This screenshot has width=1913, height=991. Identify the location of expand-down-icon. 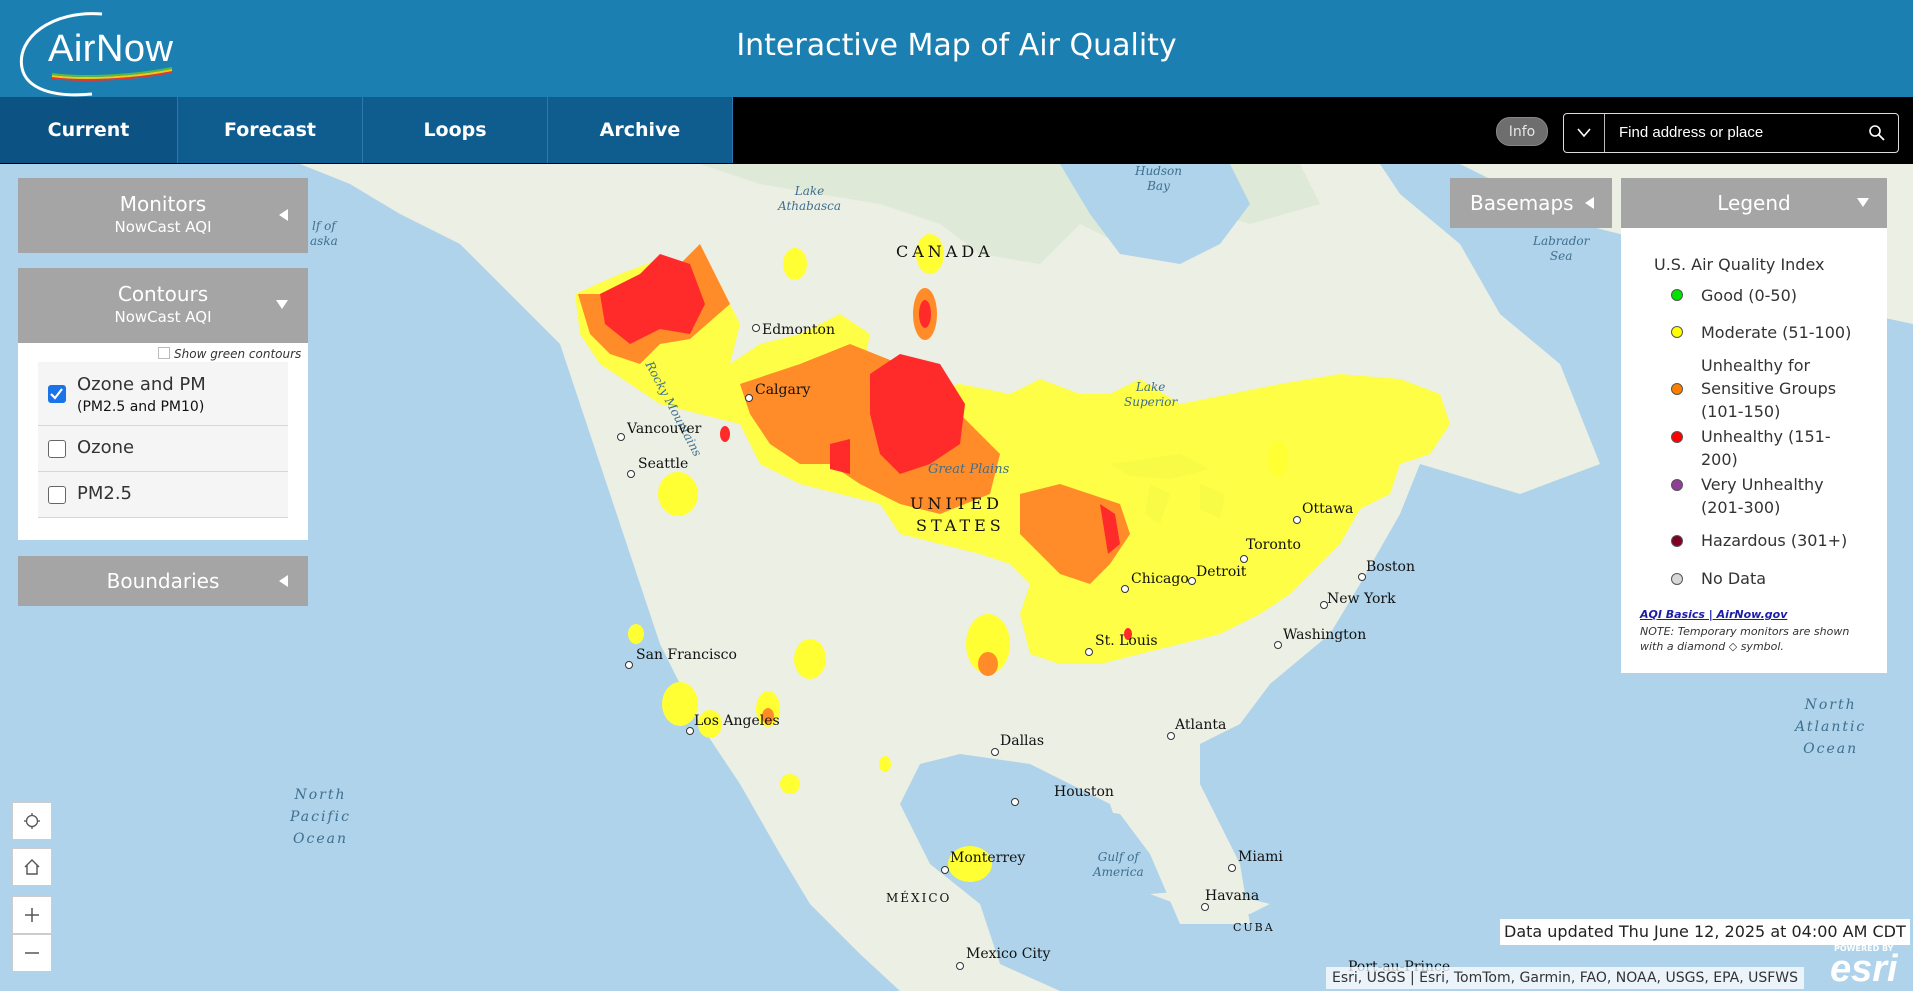
(282, 304).